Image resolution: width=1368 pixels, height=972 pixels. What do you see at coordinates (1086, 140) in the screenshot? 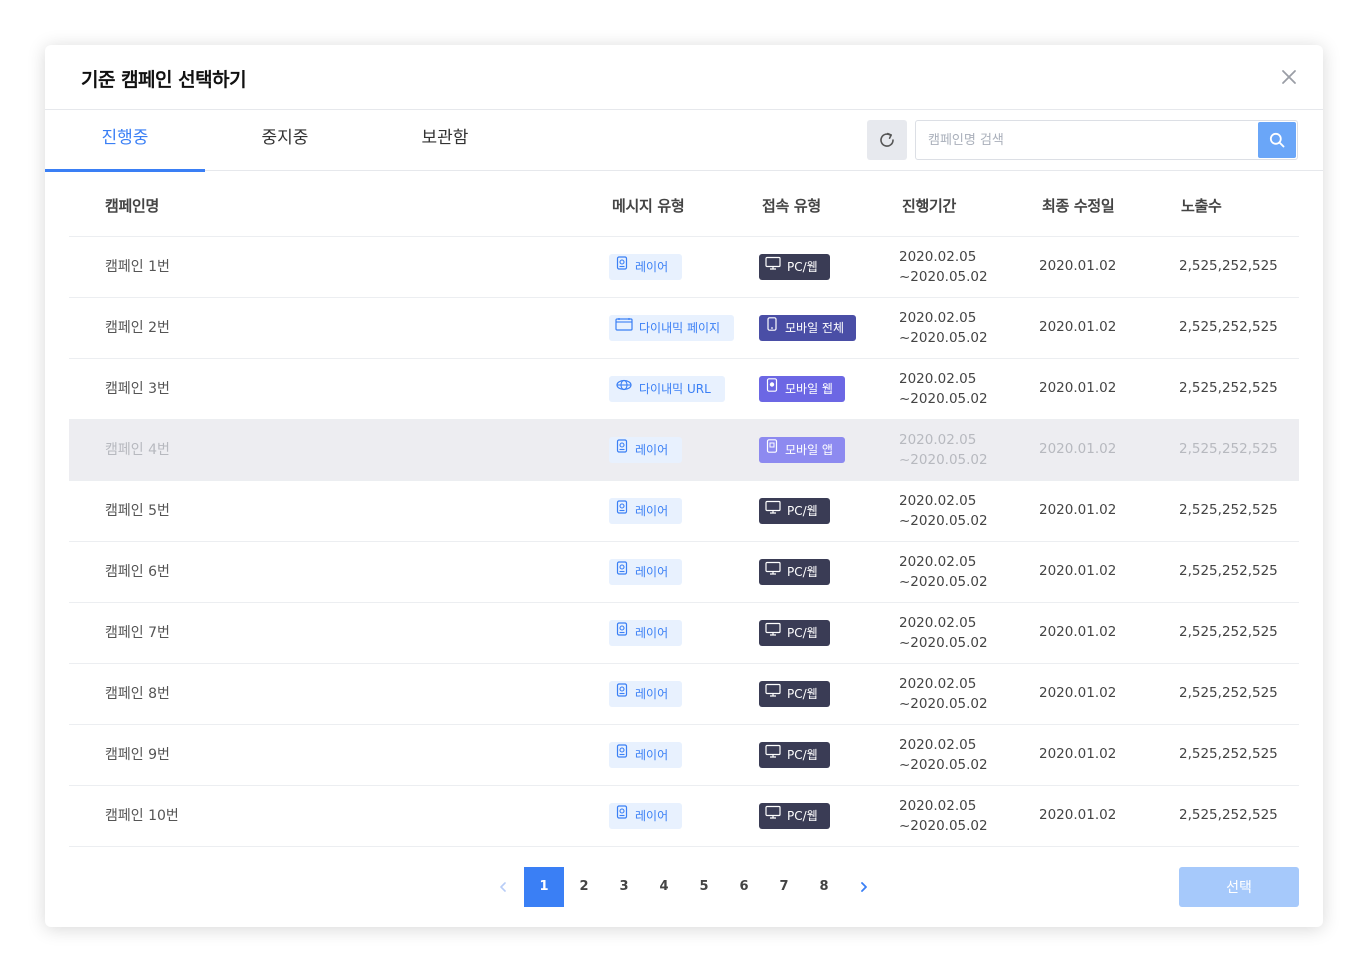
I see `search-input` at bounding box center [1086, 140].